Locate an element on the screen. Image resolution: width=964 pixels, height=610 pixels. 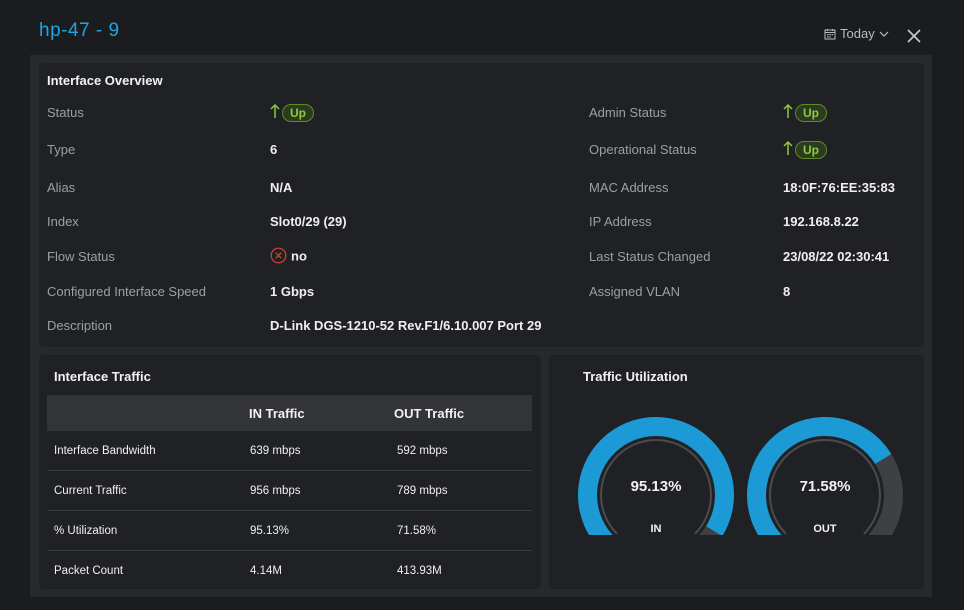
table-row: Current Traffic 956 mbps 789 mbps is located at coordinates (289, 491).